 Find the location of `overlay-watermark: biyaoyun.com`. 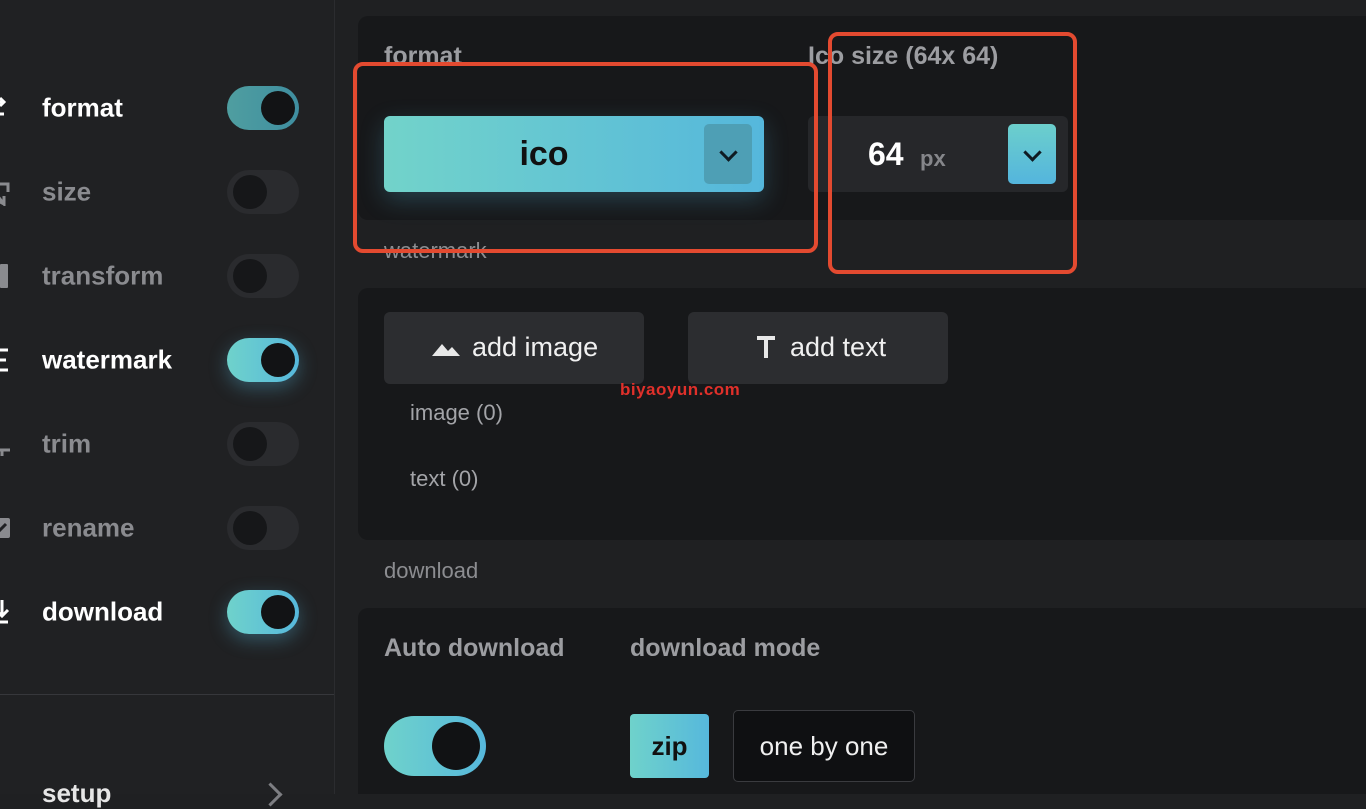

overlay-watermark: biyaoyun.com is located at coordinates (680, 389).